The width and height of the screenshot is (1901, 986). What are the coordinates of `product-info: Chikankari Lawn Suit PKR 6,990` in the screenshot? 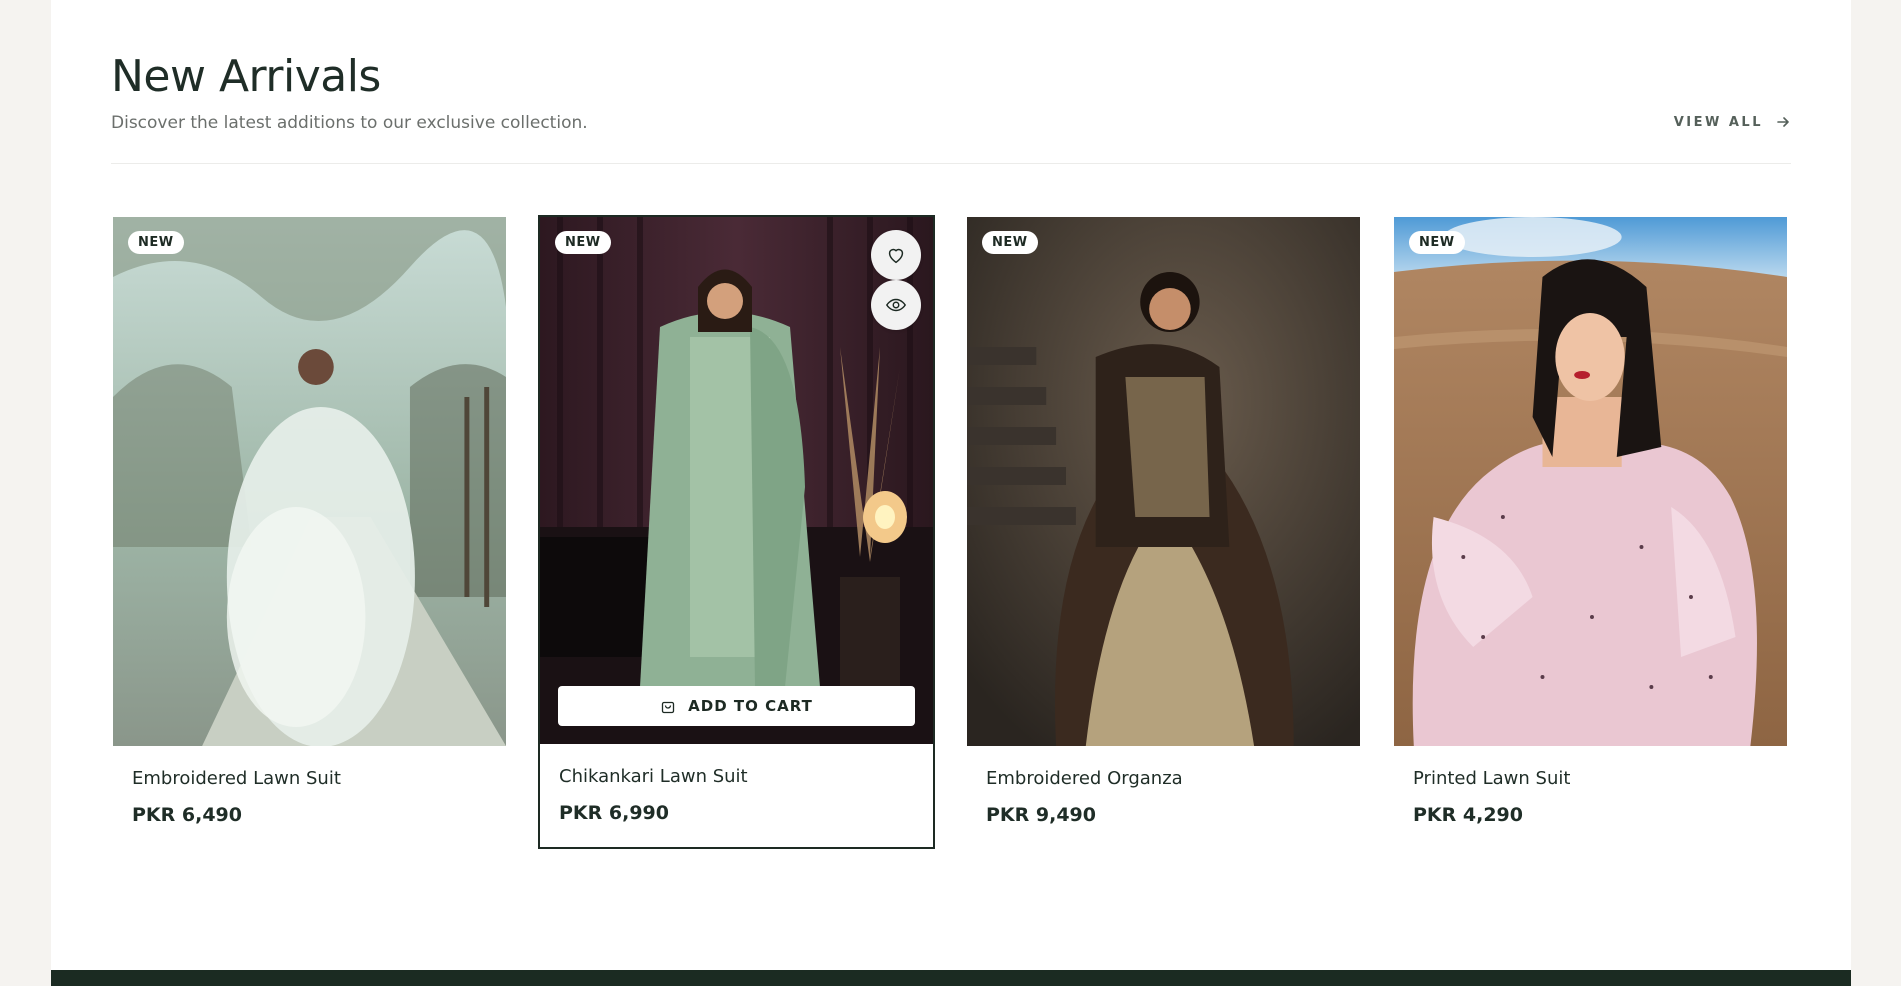 It's located at (736, 784).